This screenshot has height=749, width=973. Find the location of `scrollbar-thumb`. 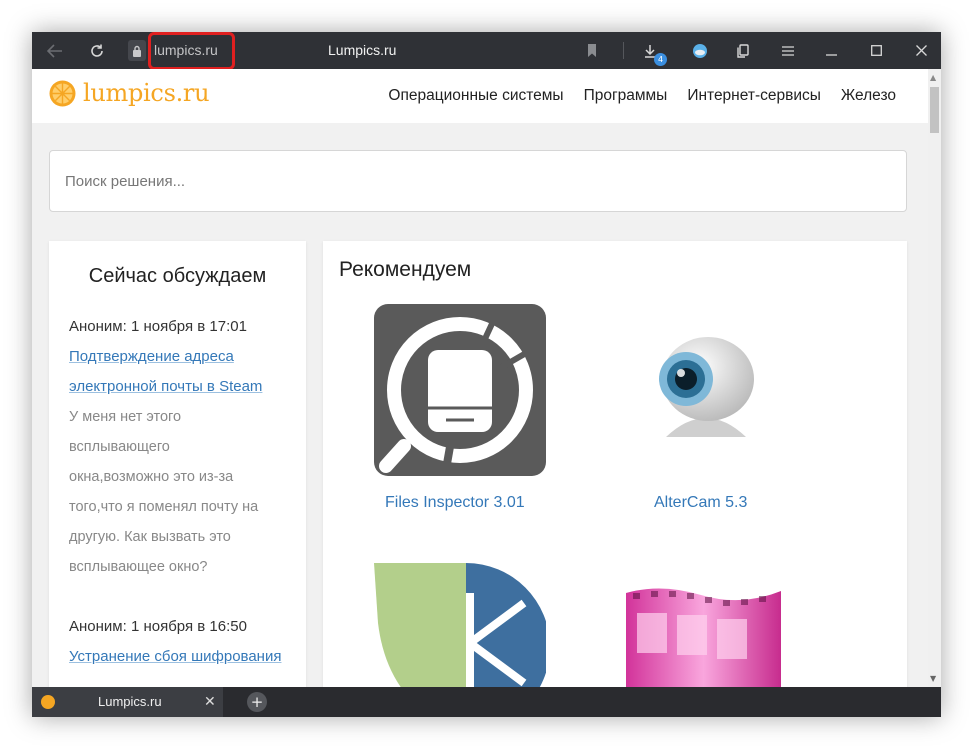

scrollbar-thumb is located at coordinates (934, 110).